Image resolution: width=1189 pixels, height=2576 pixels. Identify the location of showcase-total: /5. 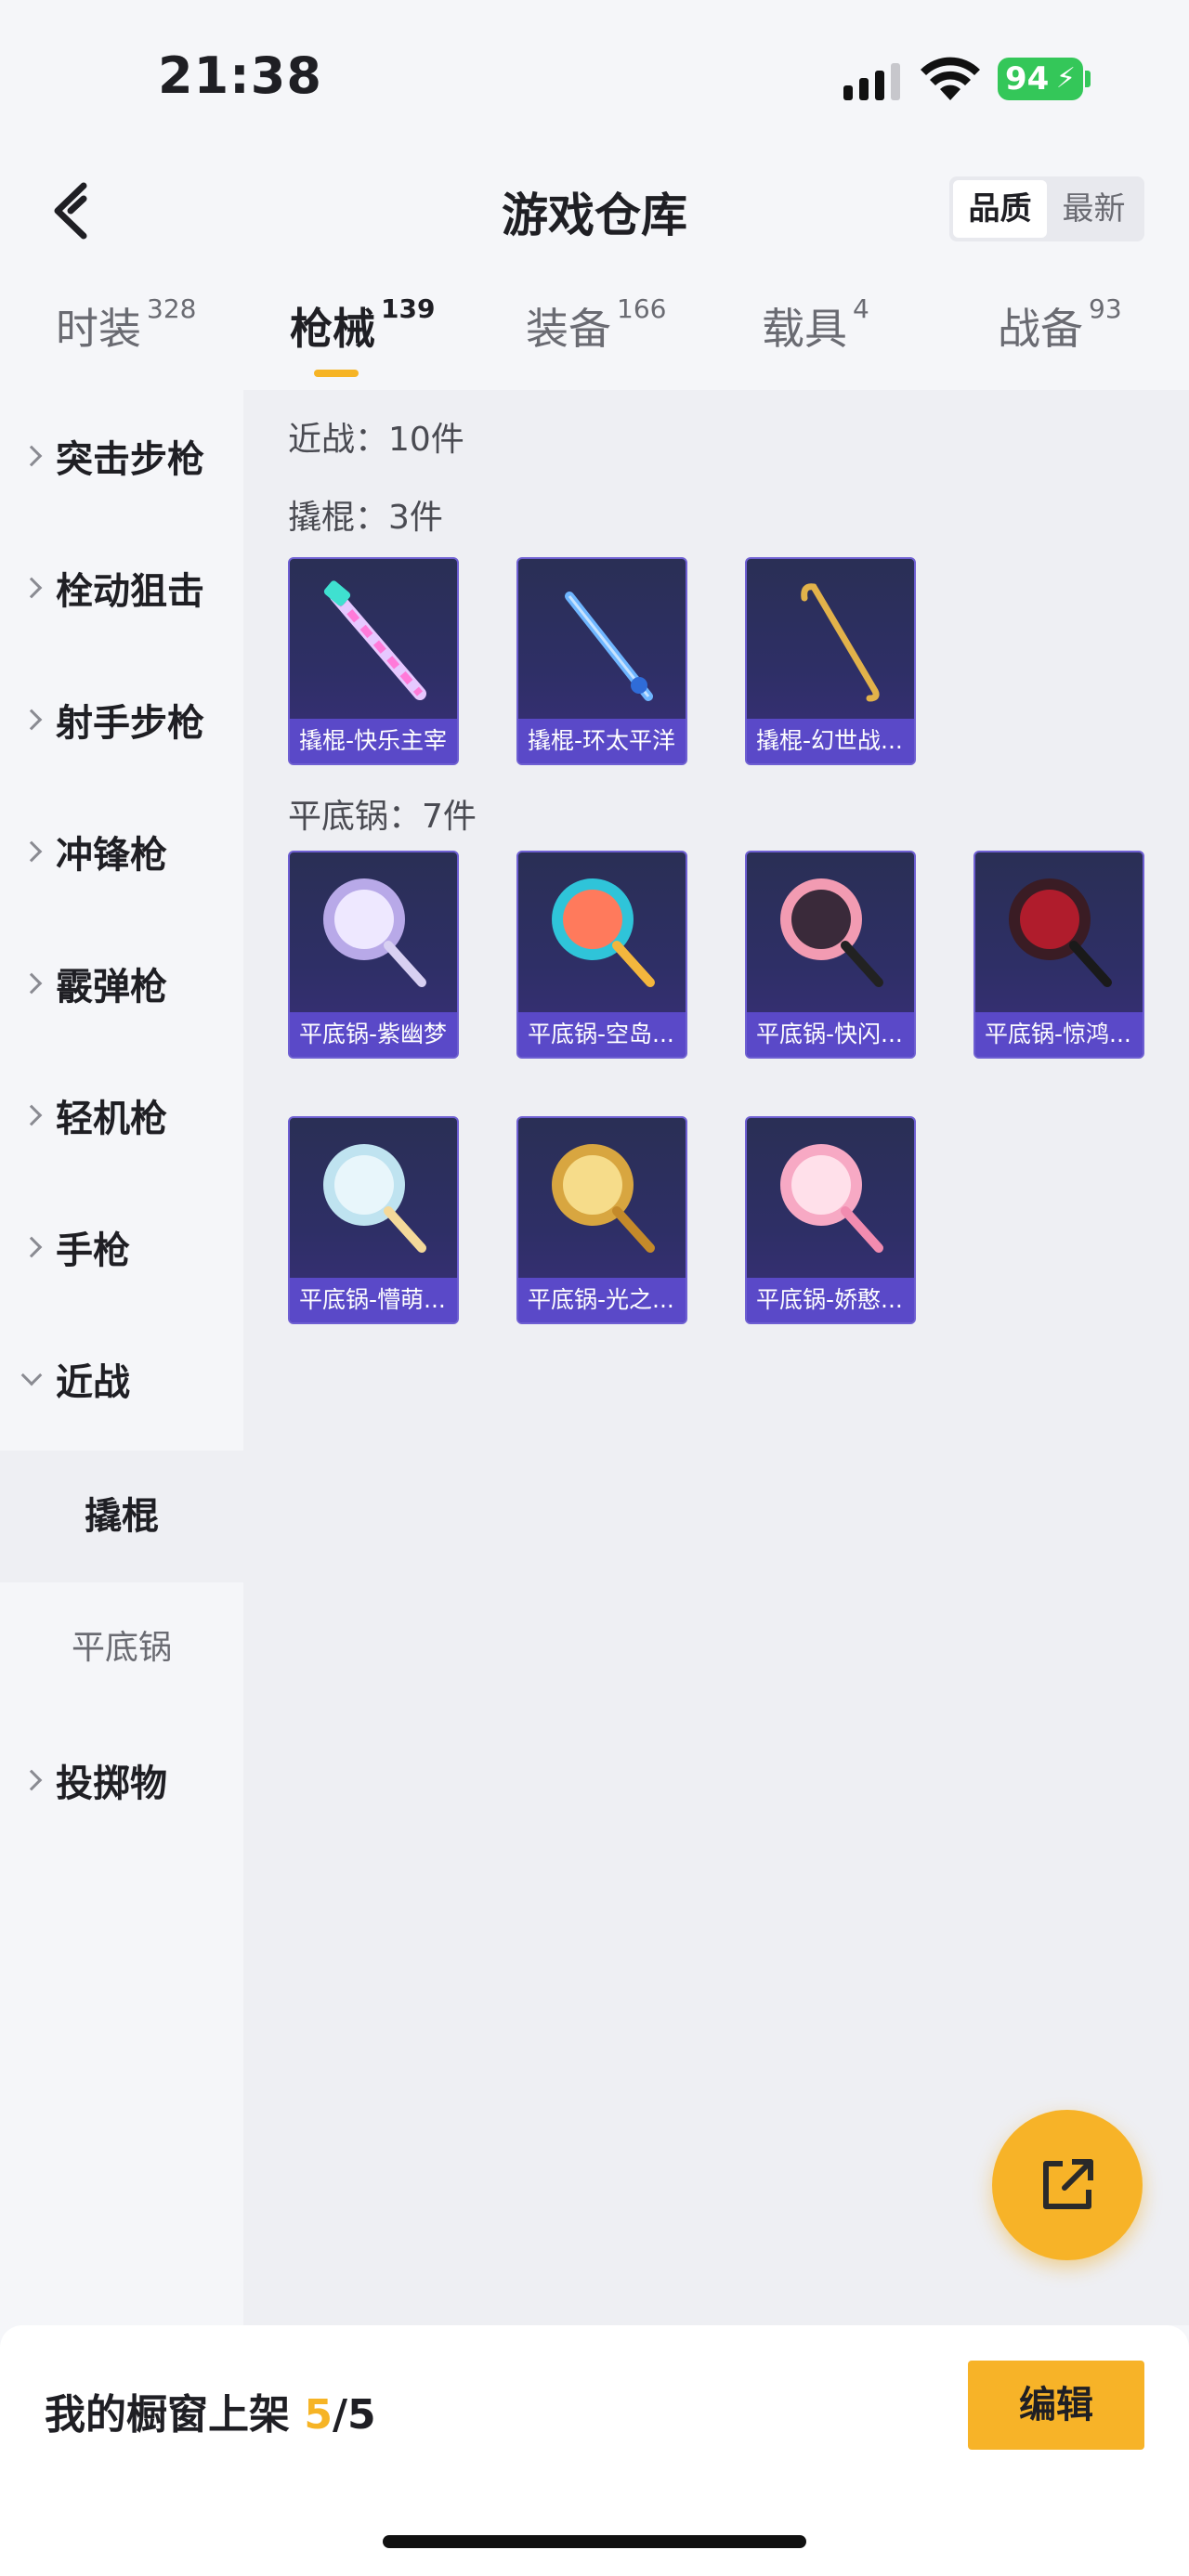
(354, 2415).